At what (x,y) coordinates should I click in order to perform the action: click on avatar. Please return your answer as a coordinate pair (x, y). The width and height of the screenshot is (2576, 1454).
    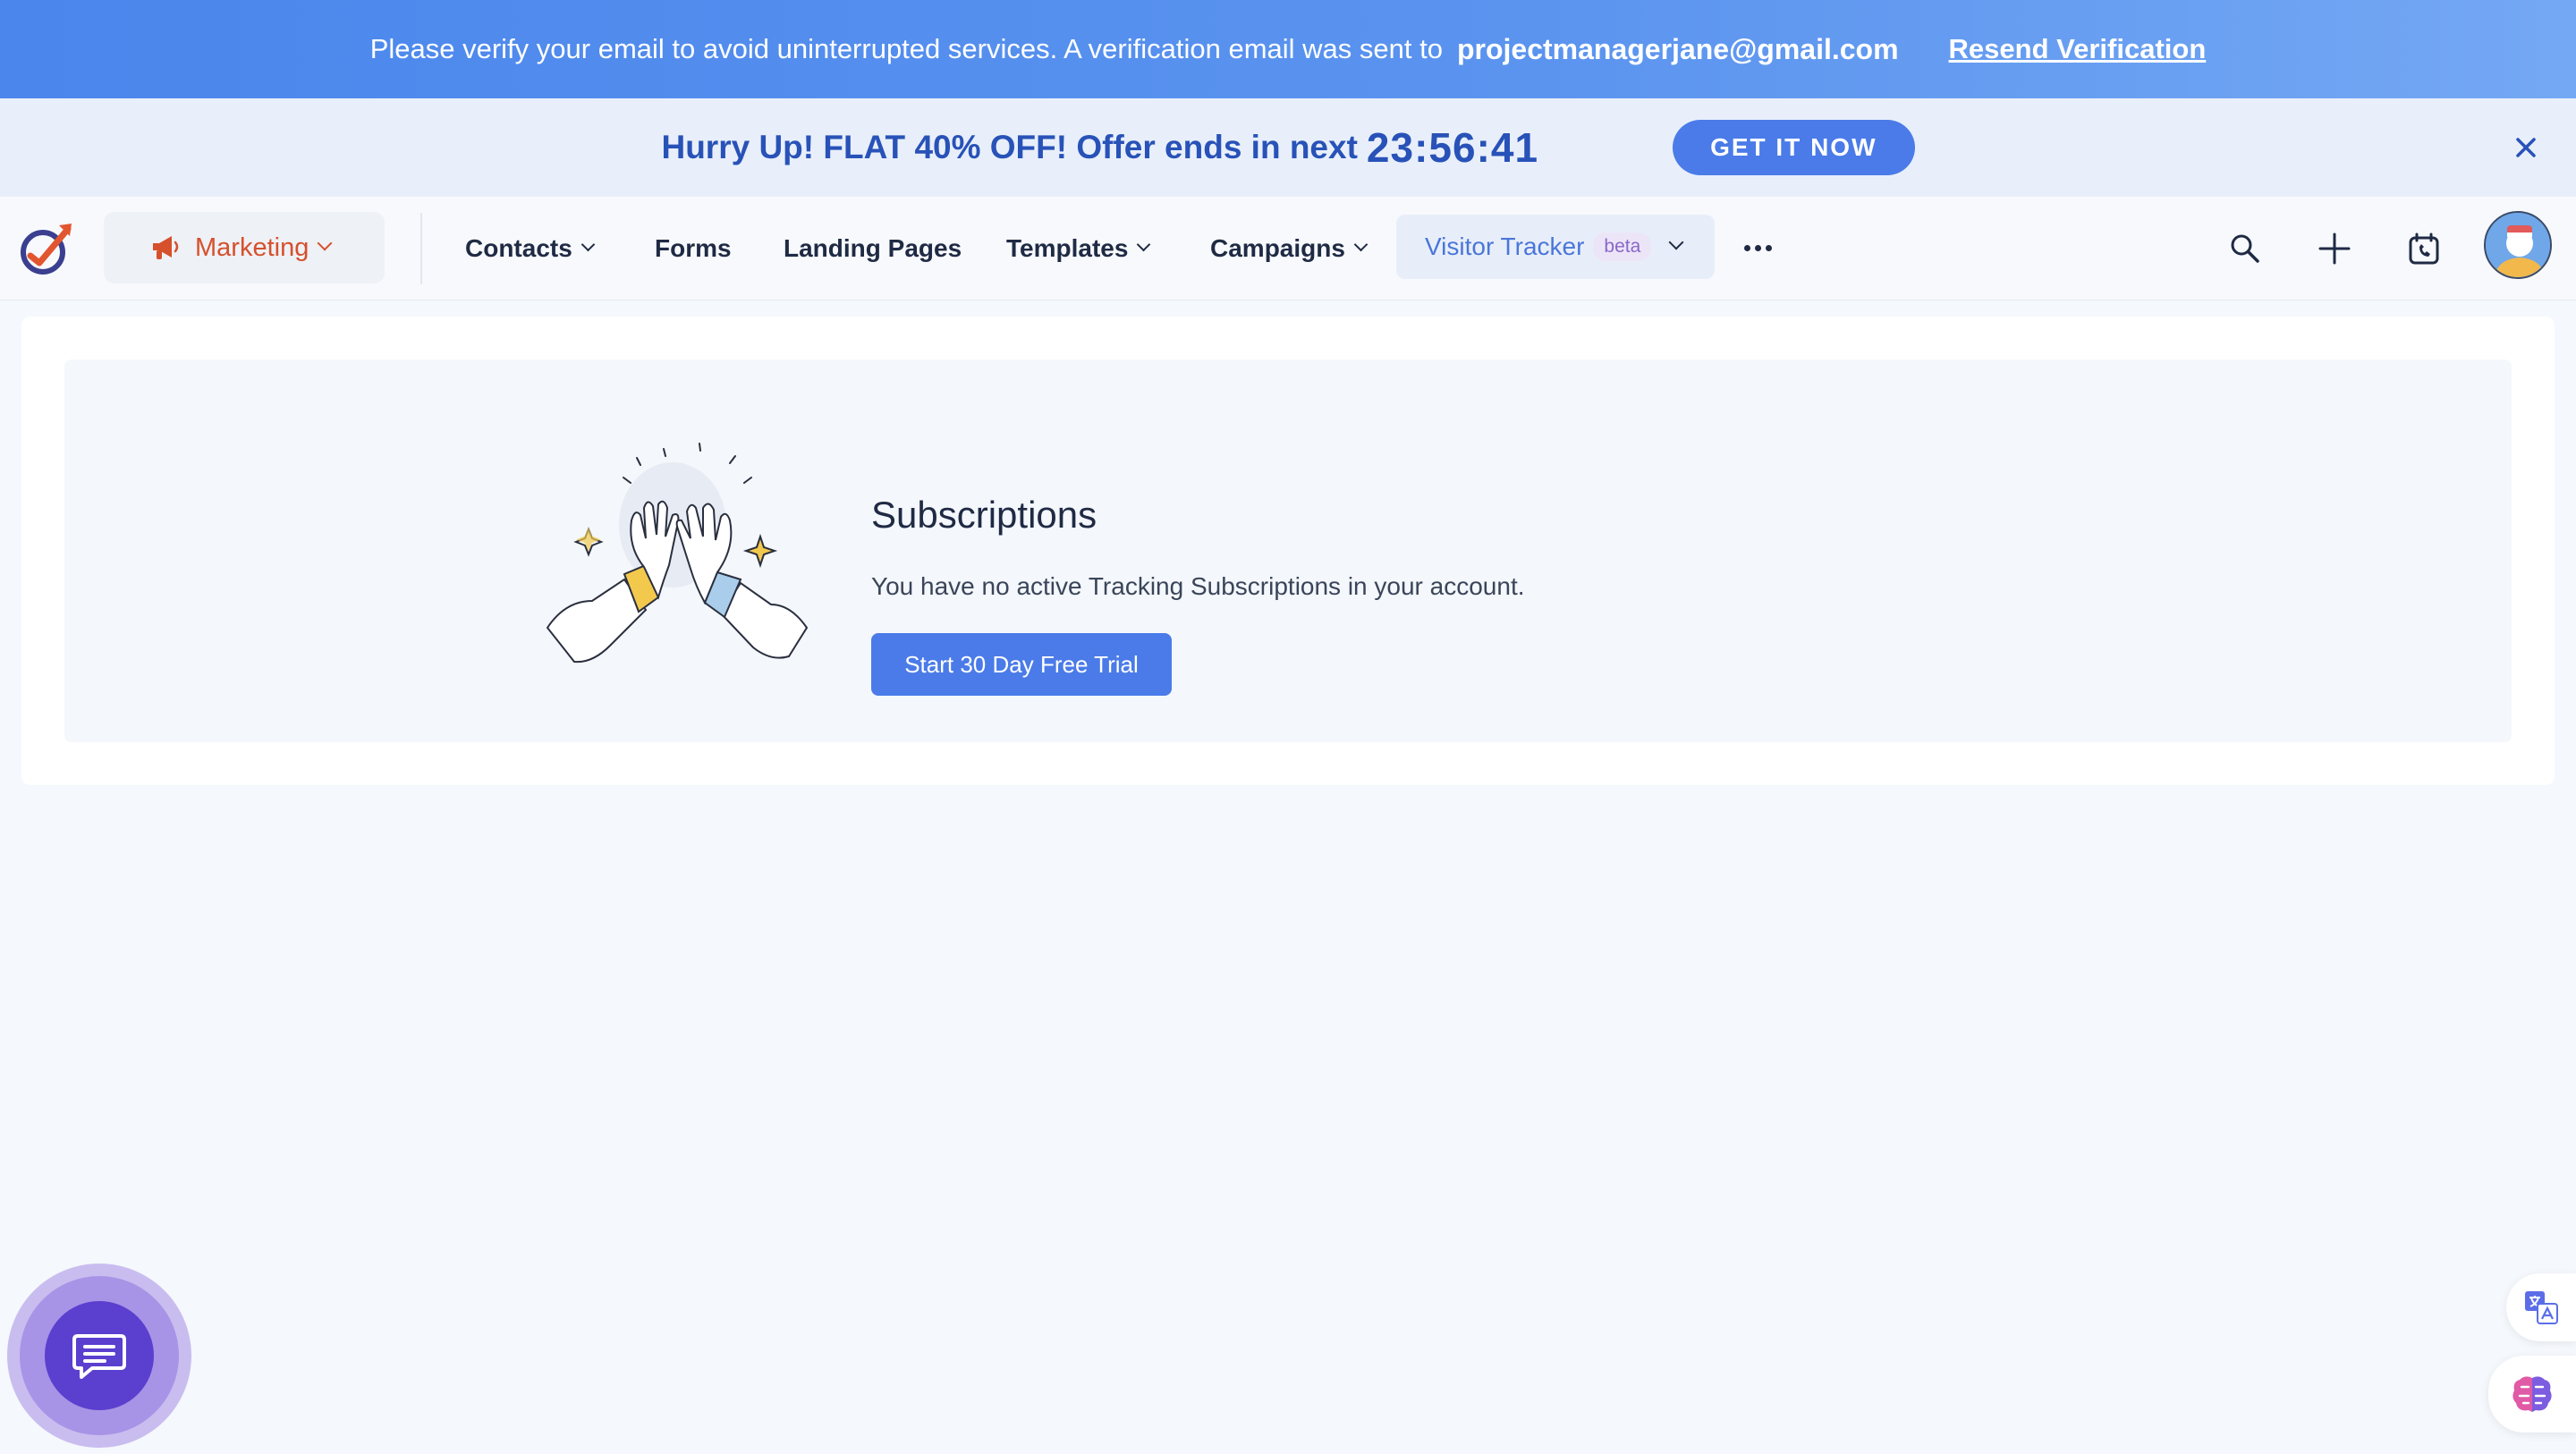
    Looking at the image, I should click on (2518, 245).